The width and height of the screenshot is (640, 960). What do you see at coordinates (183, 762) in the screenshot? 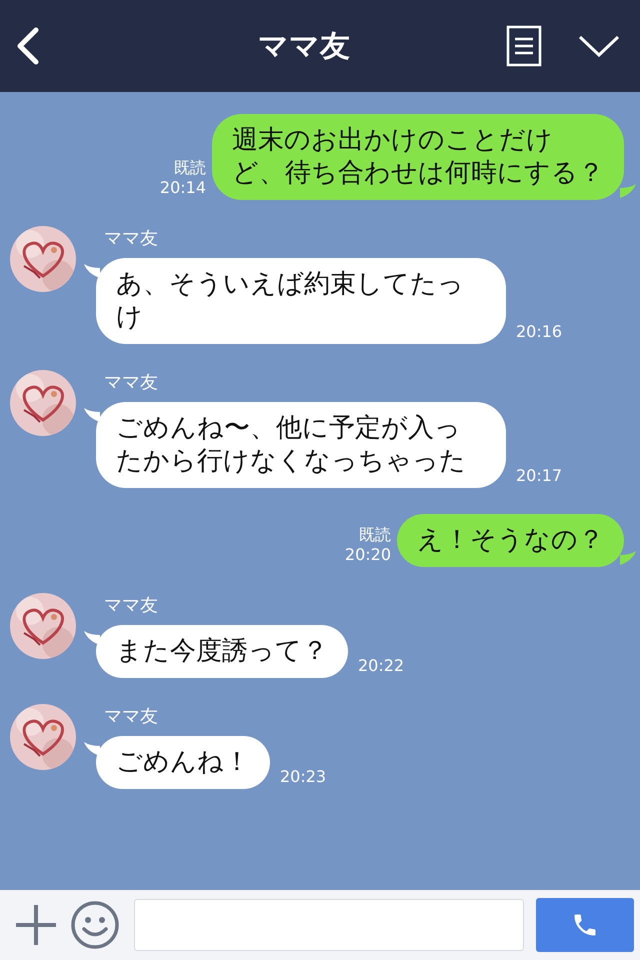
I see `message-bubble: ごめんね！` at bounding box center [183, 762].